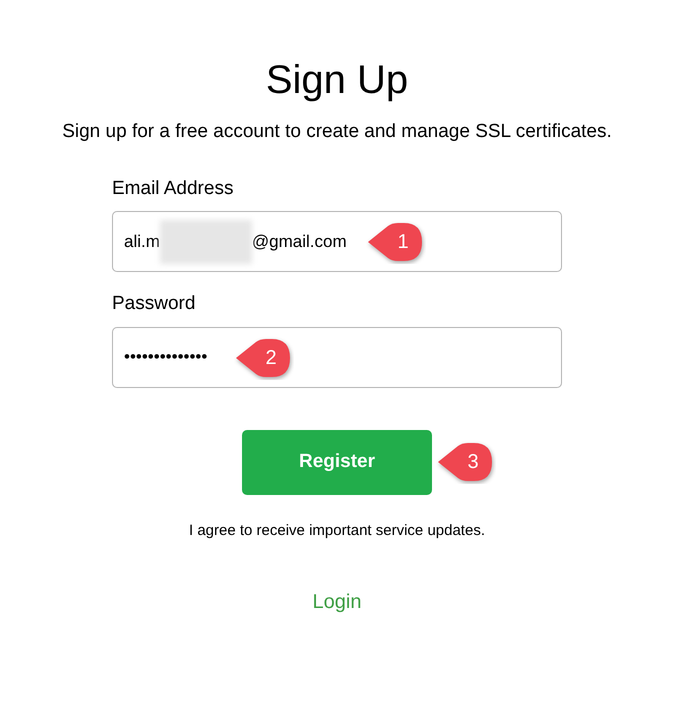 The width and height of the screenshot is (674, 709). What do you see at coordinates (337, 80) in the screenshot?
I see `page-title: Sign Up` at bounding box center [337, 80].